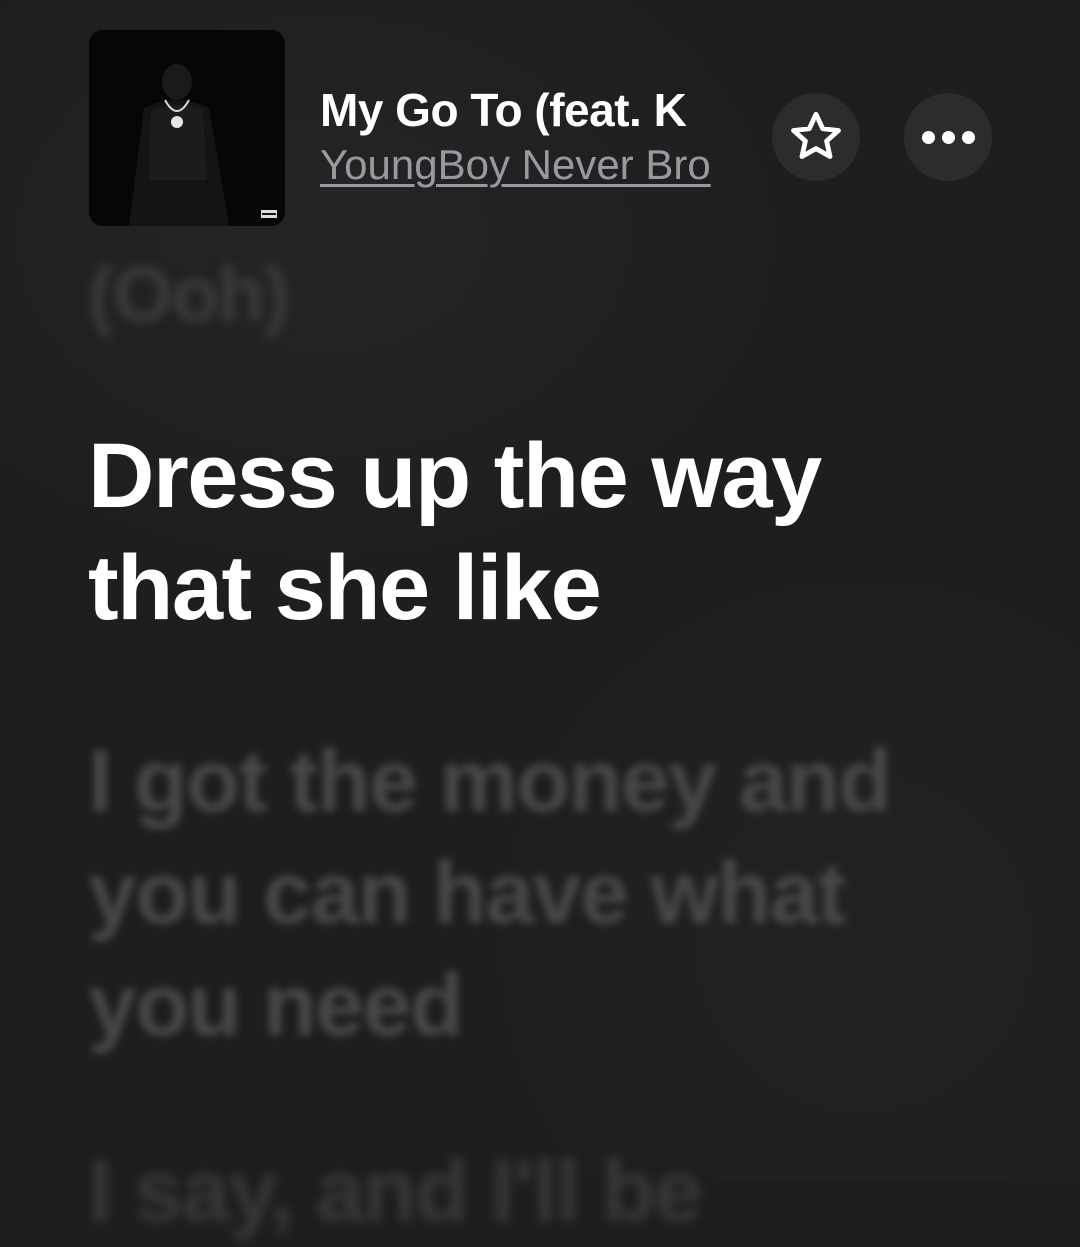 This screenshot has width=1080, height=1247. Describe the element at coordinates (538, 1191) in the screenshot. I see `lyric-line-following: I say, and I'll be` at that location.